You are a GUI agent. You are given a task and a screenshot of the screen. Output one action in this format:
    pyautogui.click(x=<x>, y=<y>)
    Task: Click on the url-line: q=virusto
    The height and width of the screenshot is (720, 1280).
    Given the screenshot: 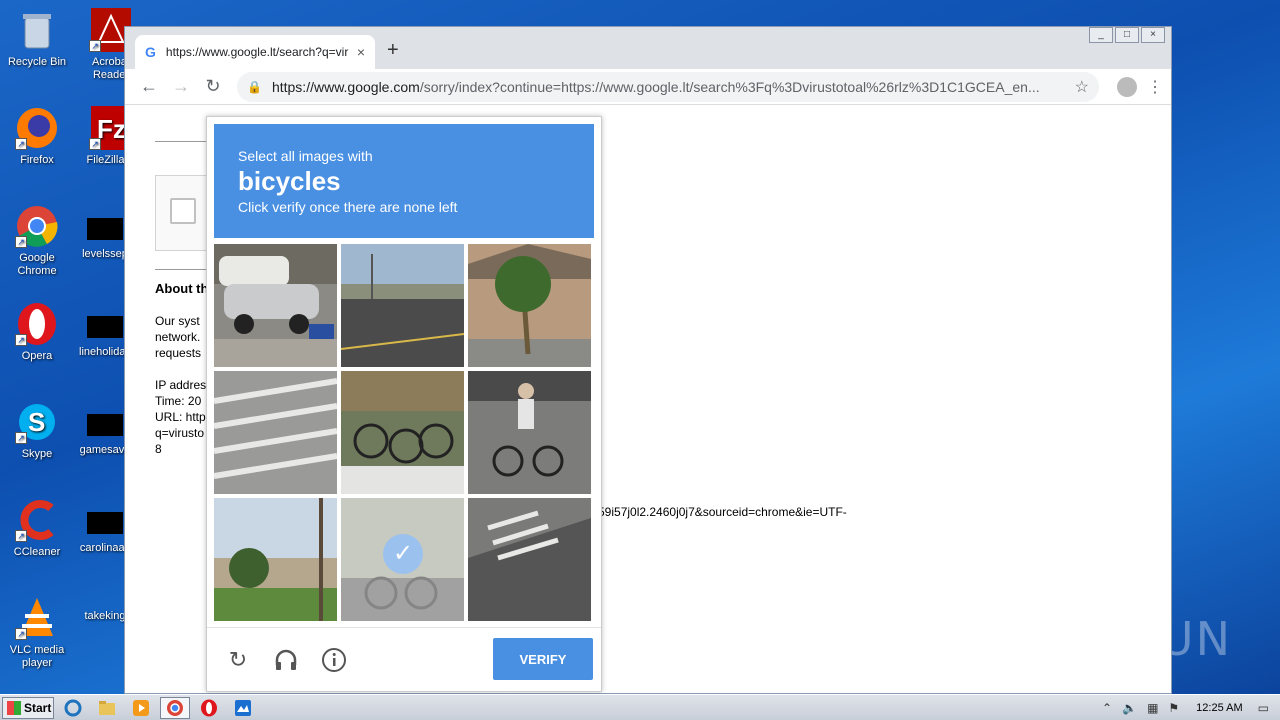 What is the action you would take?
    pyautogui.click(x=180, y=433)
    